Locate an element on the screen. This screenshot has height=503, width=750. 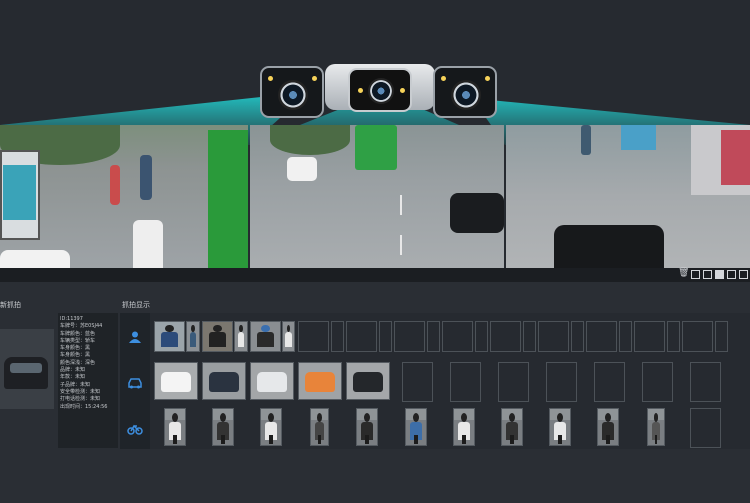
detail-line: 出现时间：15:24:56 is located at coordinates (84, 406).